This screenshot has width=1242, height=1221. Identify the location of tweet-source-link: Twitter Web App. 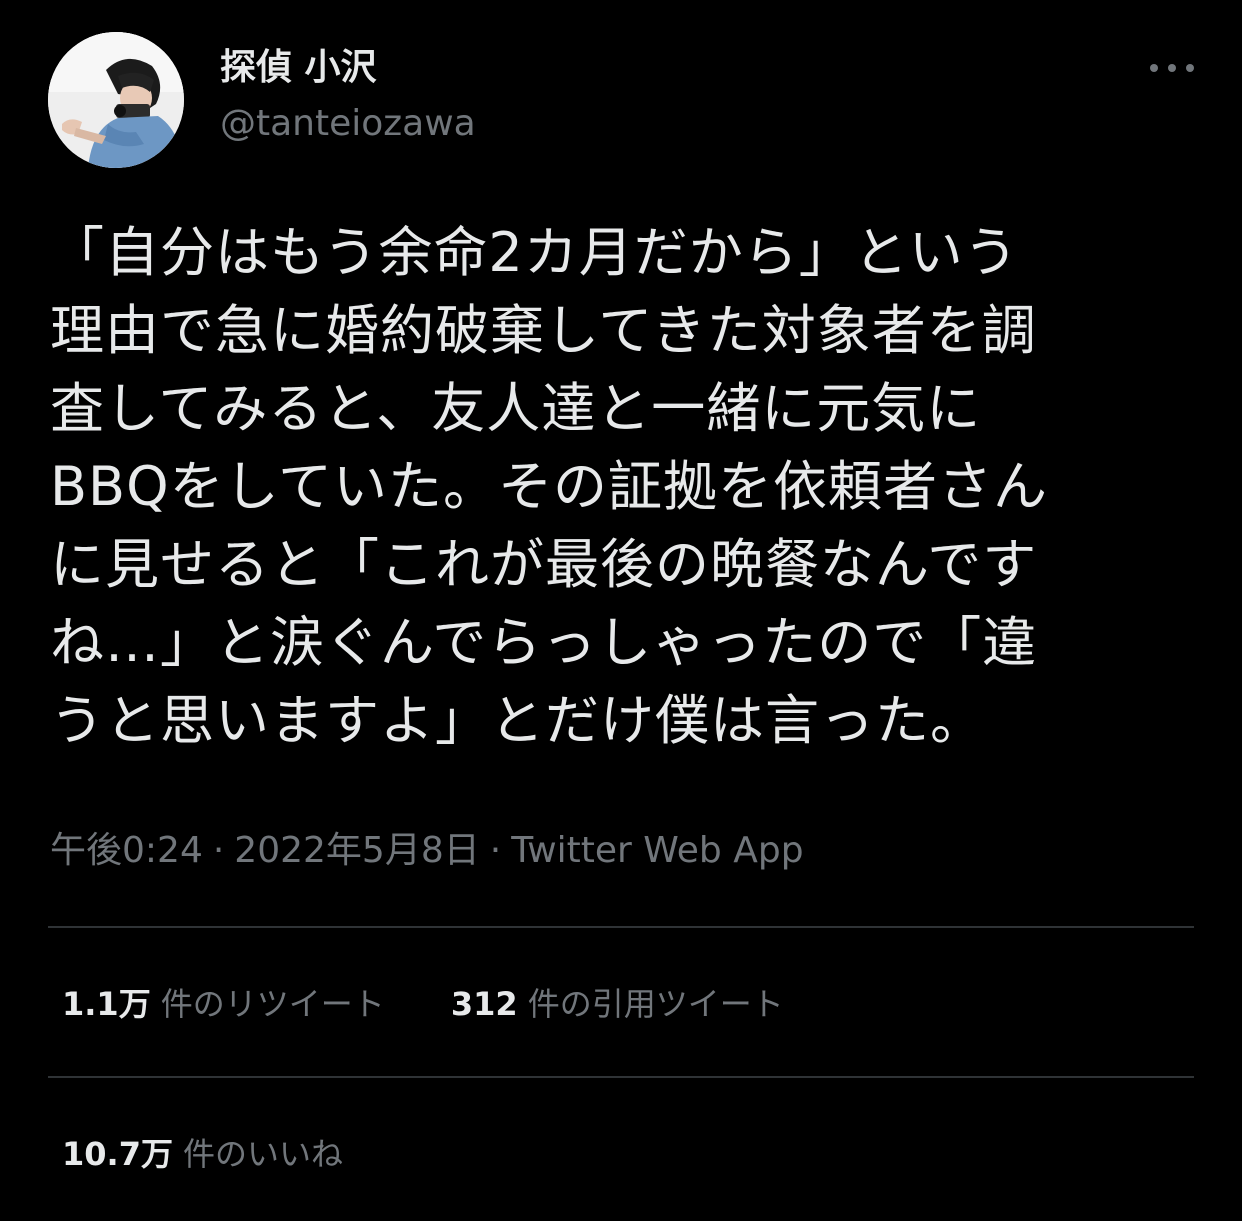
(657, 850).